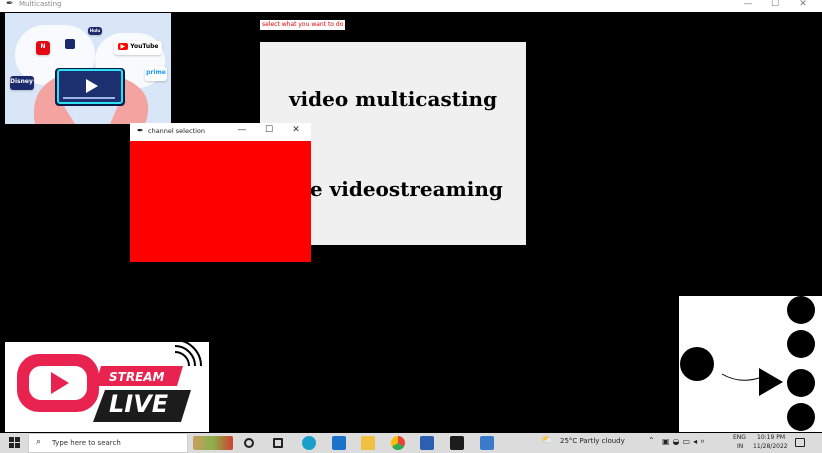  I want to click on popup-minimize-button: —, so click(242, 130).